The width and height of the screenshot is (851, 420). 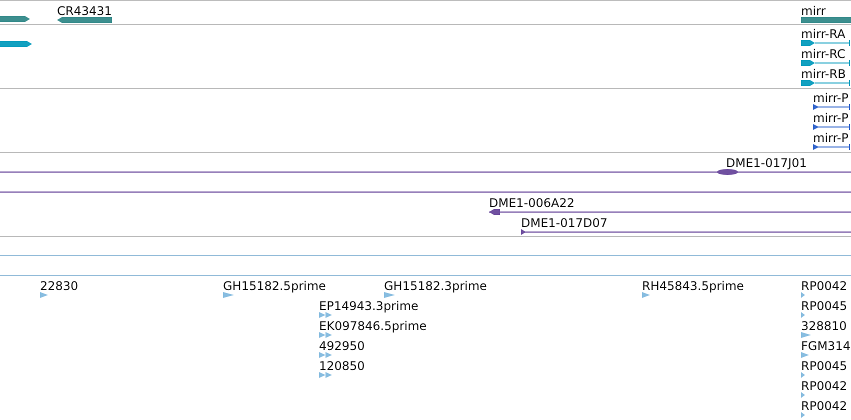 What do you see at coordinates (823, 34) in the screenshot?
I see `feature-label: mirr-RA` at bounding box center [823, 34].